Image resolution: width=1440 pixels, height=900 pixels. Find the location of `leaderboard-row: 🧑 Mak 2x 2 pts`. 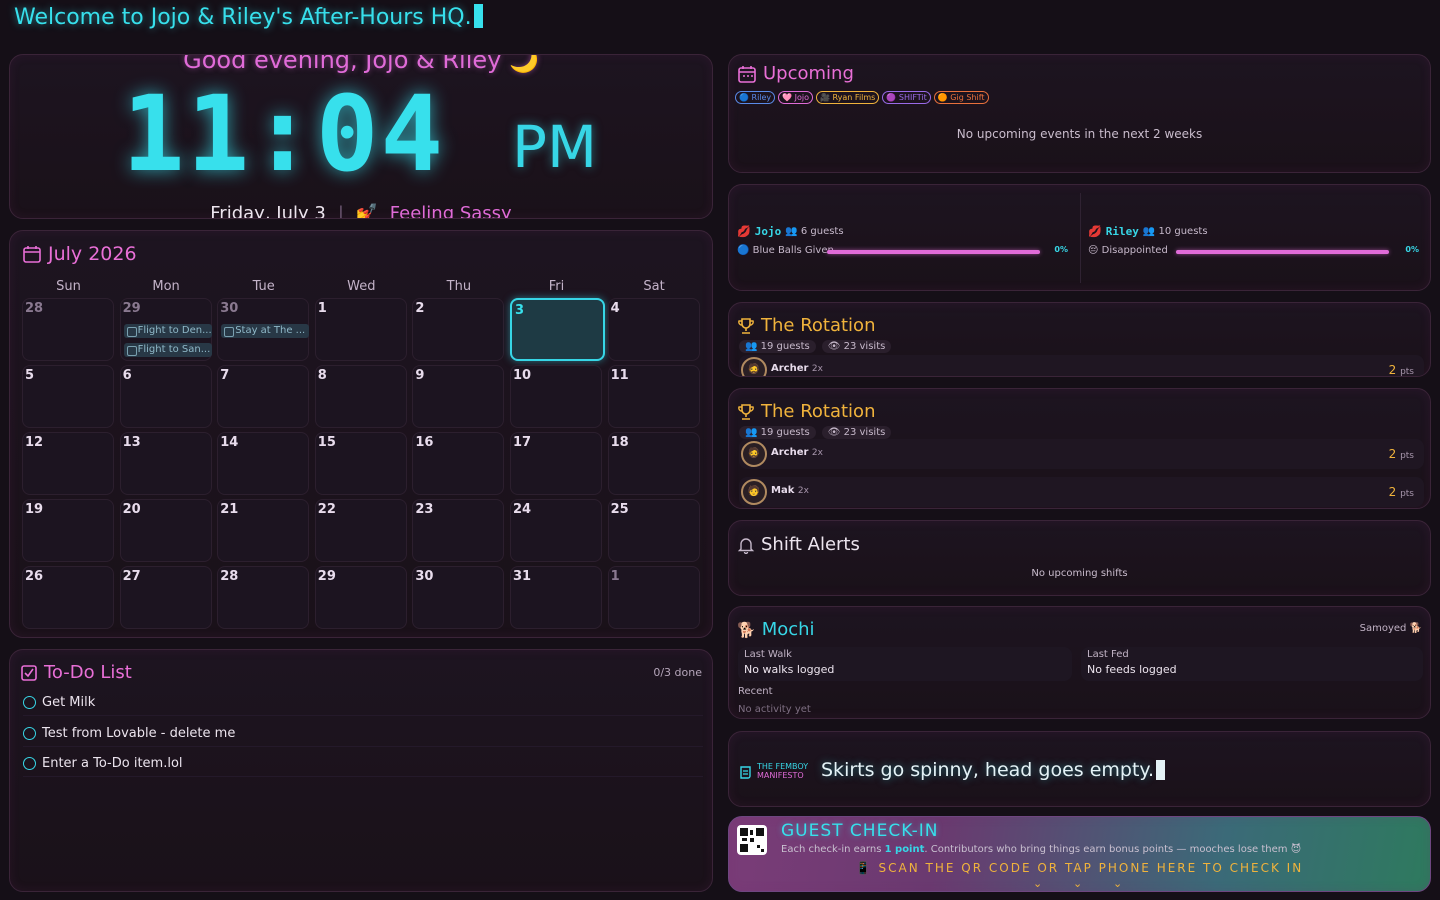

leaderboard-row: 🧑 Mak 2x 2 pts is located at coordinates (1081, 492).